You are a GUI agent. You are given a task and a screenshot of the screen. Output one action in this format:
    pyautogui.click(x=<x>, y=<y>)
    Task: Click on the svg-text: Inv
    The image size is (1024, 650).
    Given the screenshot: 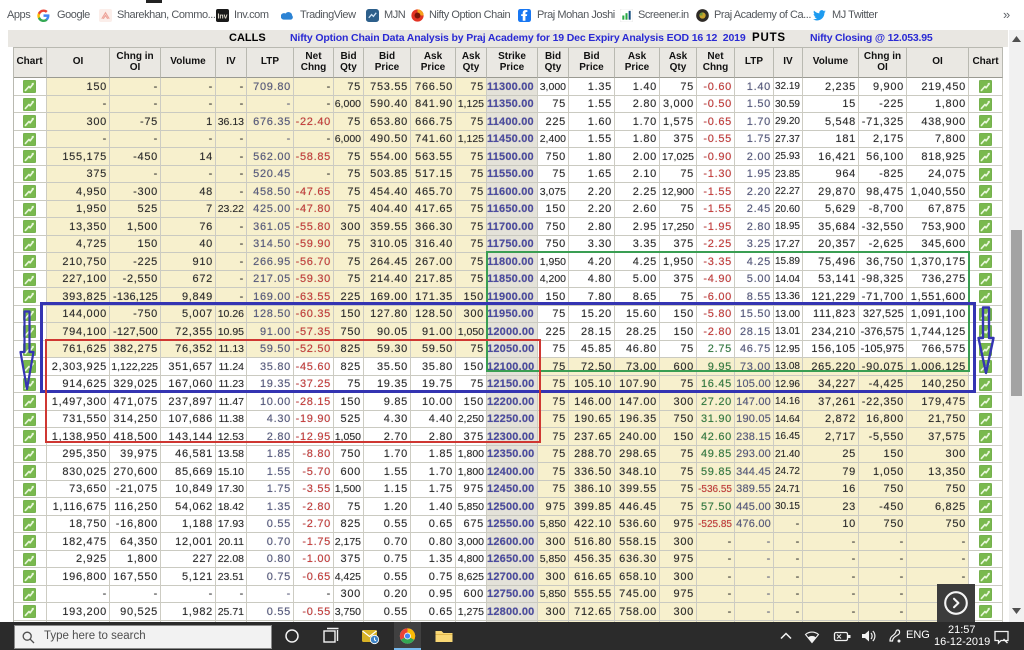 What is the action you would take?
    pyautogui.click(x=222, y=16)
    